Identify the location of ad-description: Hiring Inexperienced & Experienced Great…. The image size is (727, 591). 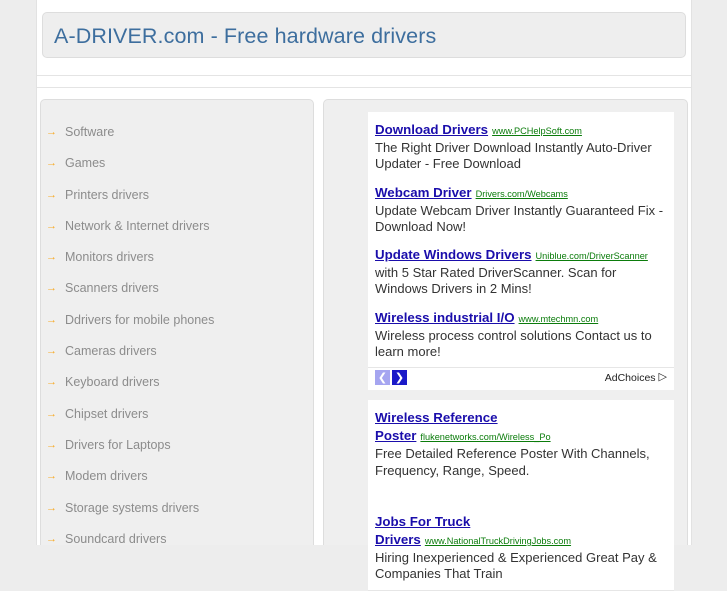
(516, 565).